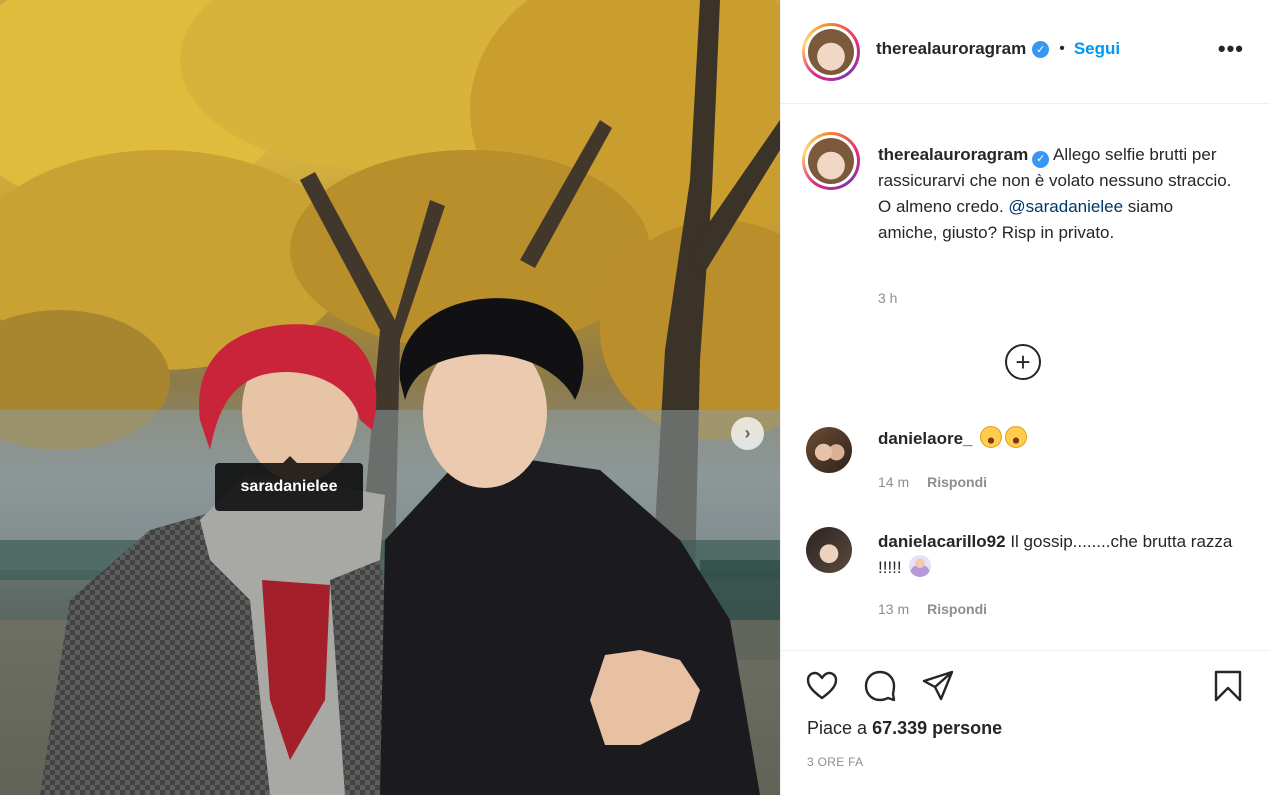 The width and height of the screenshot is (1270, 795). I want to click on comment-text: danielaore_, so click(1058, 439).